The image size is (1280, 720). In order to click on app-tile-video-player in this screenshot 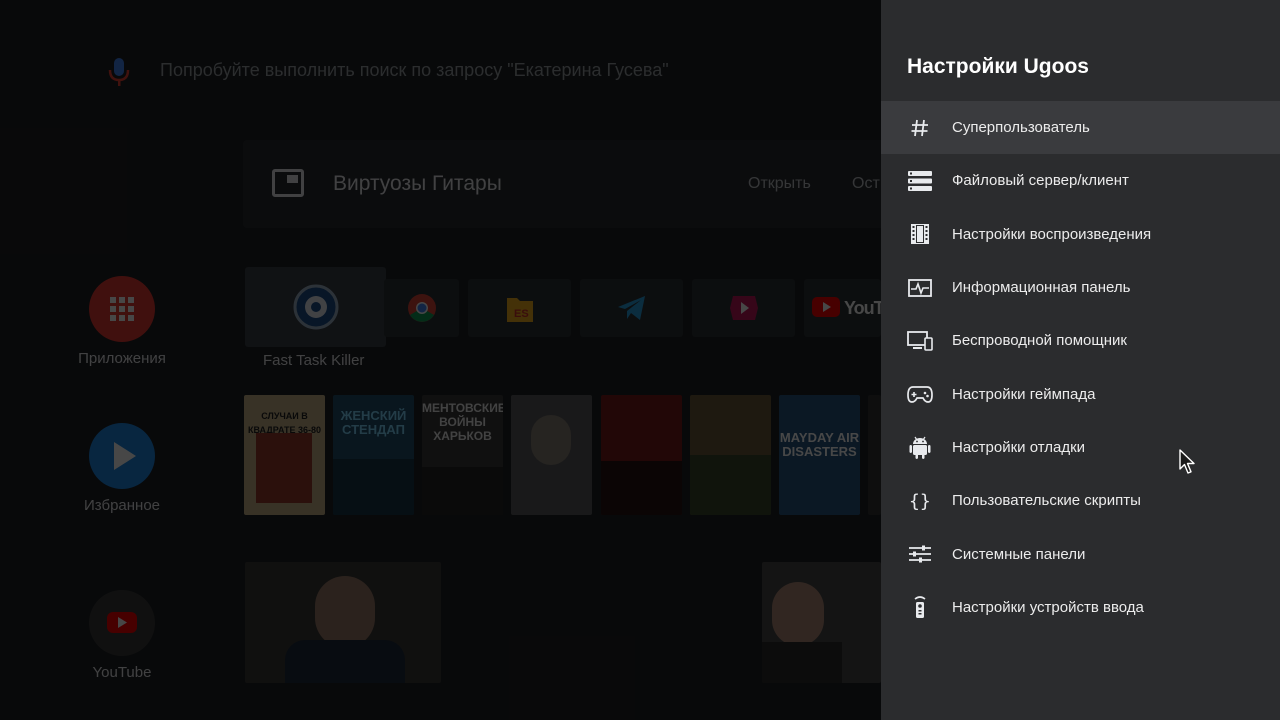, I will do `click(743, 308)`.